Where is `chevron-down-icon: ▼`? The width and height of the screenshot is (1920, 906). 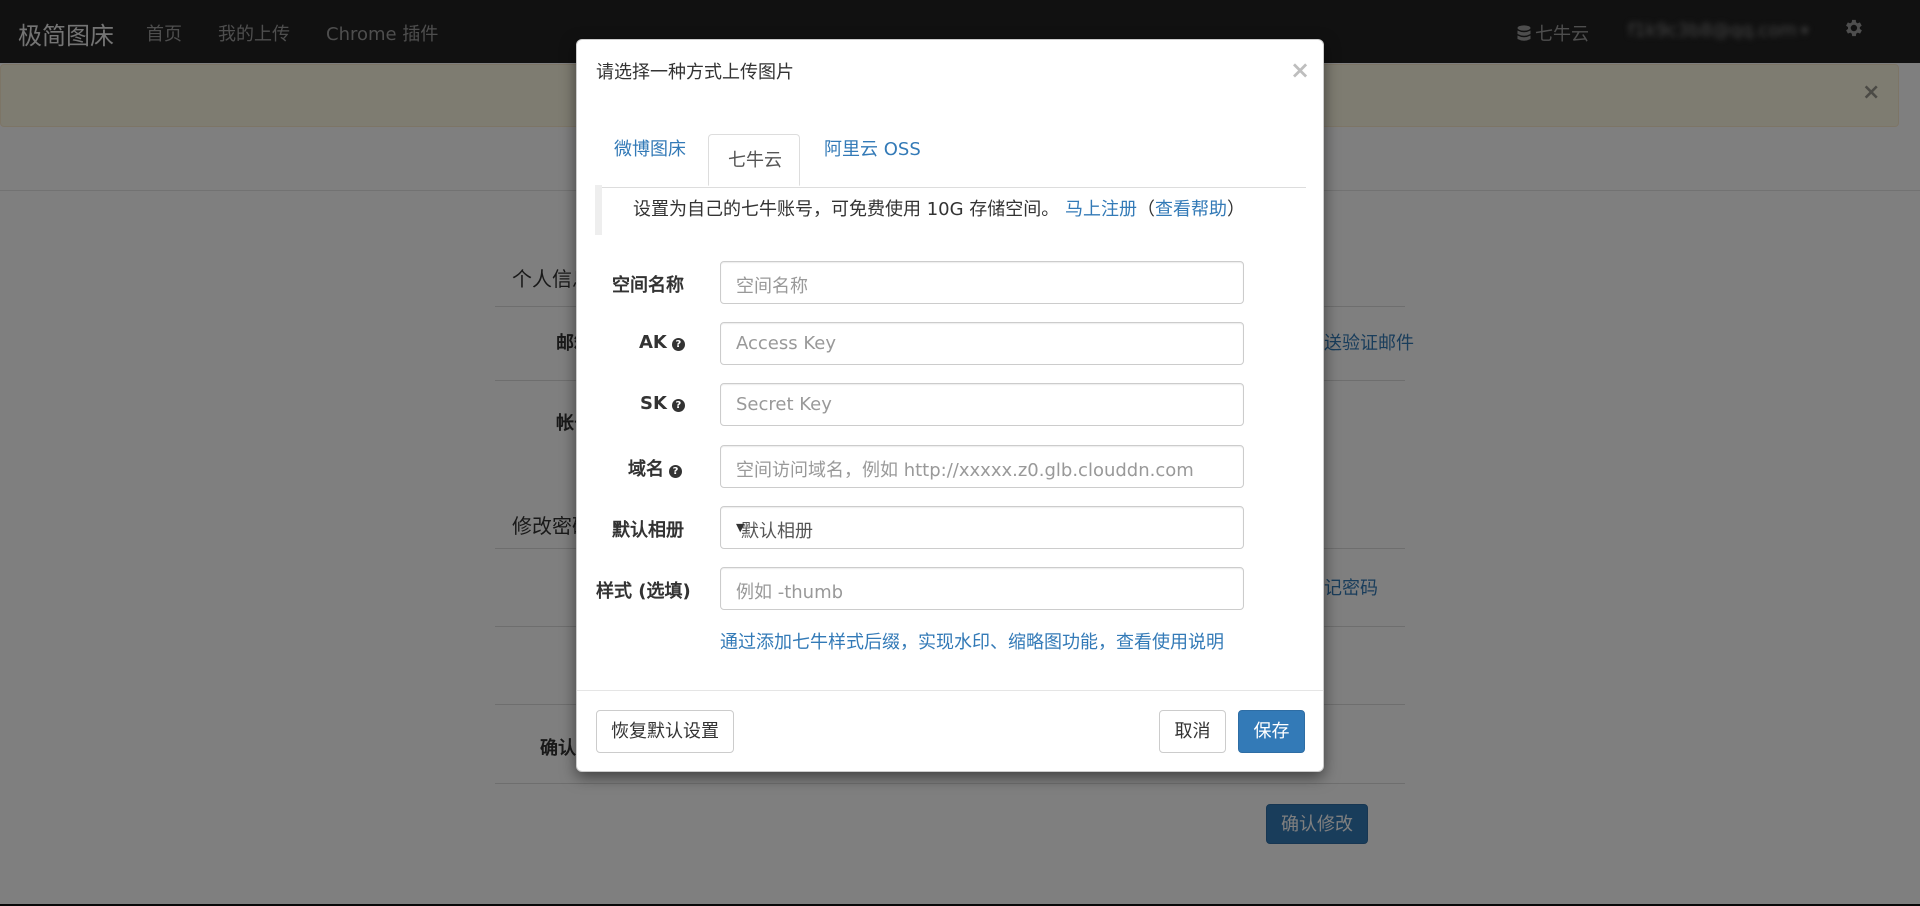
chevron-down-icon: ▼ is located at coordinates (740, 527).